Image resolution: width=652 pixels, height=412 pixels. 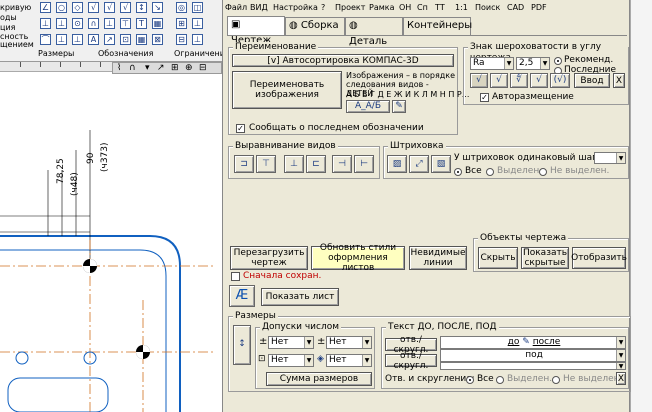 What do you see at coordinates (558, 61) in the screenshot?
I see `recommended-radio` at bounding box center [558, 61].